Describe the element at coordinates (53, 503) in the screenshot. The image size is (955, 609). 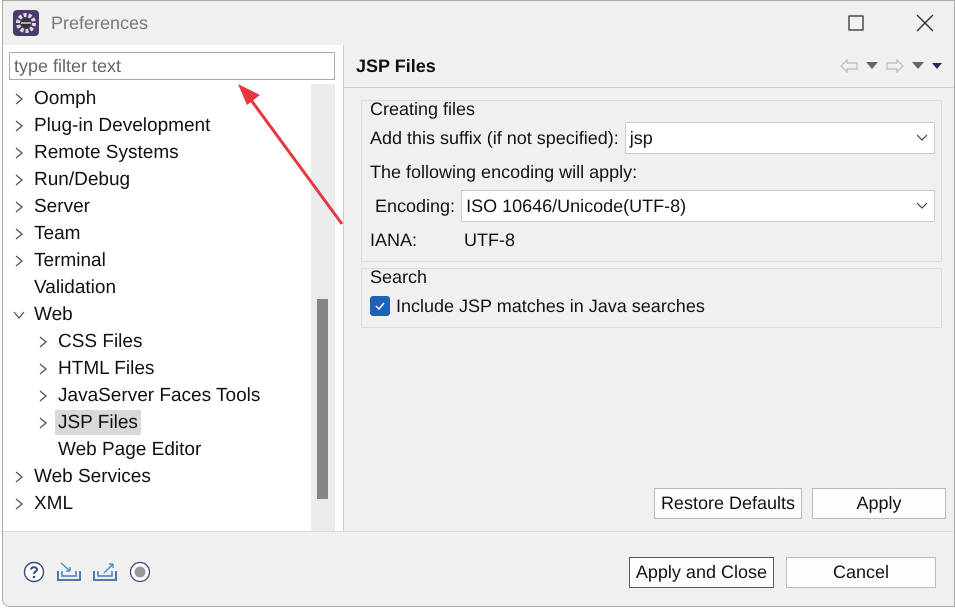
I see `tree-item: XML` at that location.